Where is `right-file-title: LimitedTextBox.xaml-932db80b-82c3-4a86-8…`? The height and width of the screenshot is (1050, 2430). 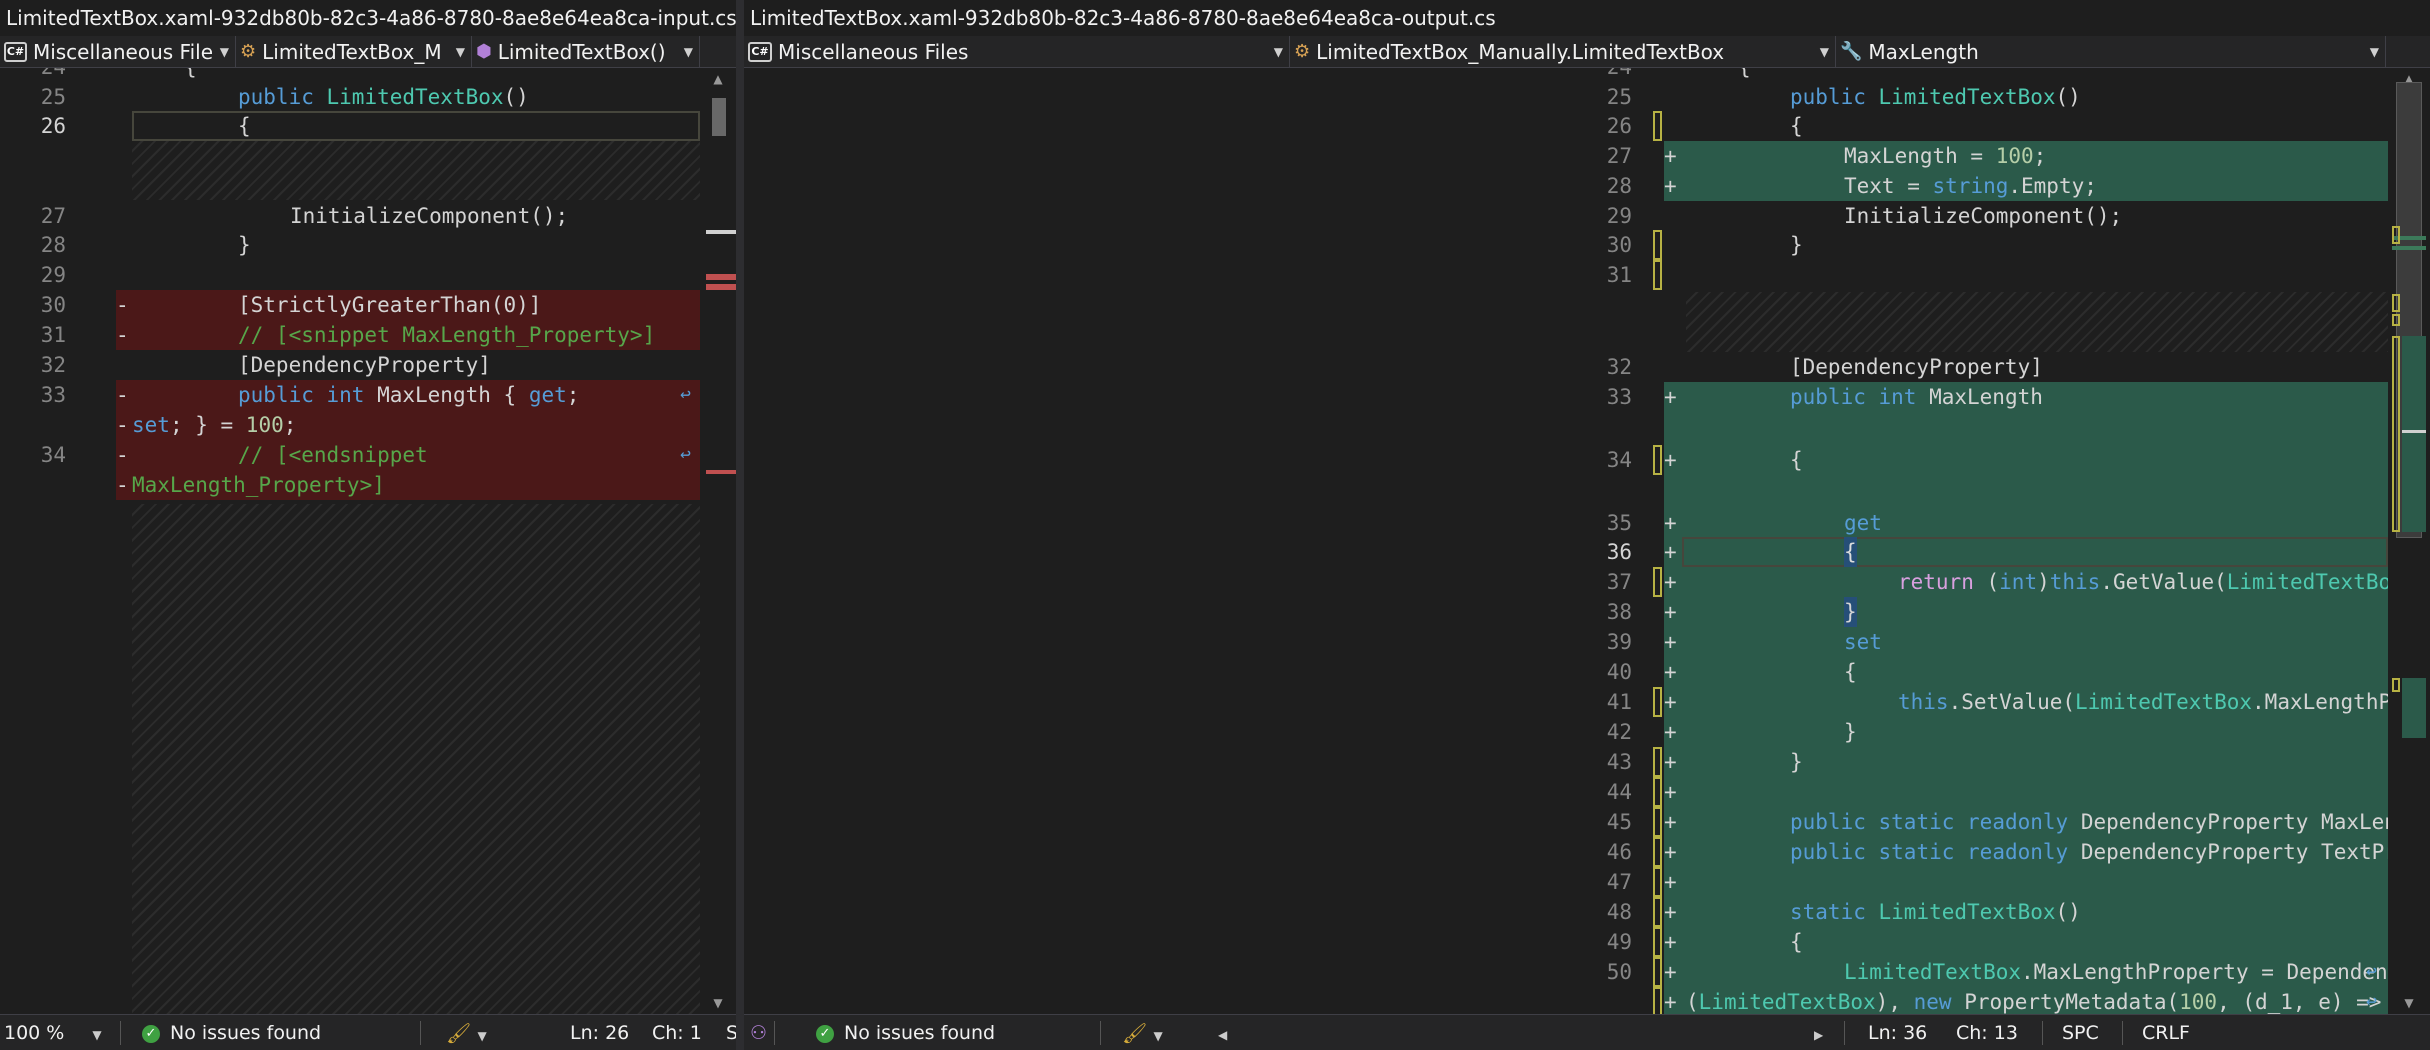
right-file-title: LimitedTextBox.xaml-932db80b-82c3-4a86-8… is located at coordinates (1587, 18).